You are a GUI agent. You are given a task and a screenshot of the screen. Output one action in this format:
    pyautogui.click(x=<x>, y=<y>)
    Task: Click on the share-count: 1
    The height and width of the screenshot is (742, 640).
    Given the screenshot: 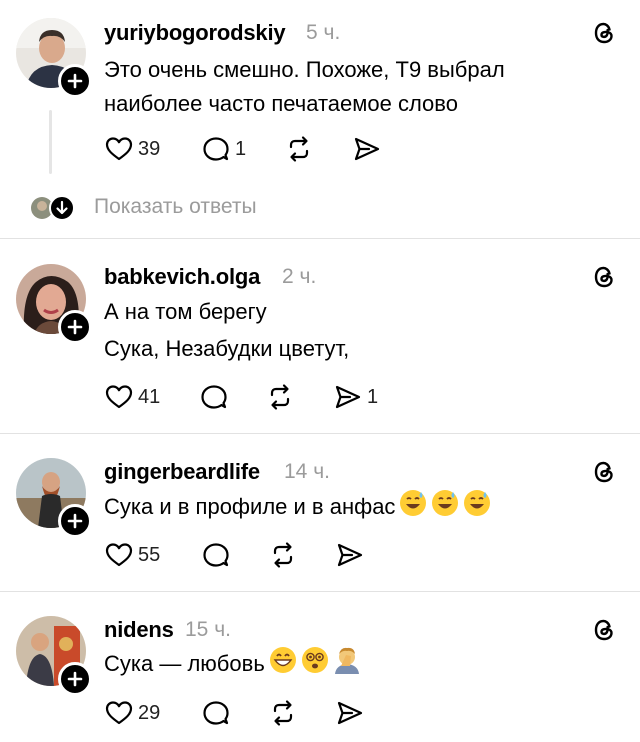 What is the action you would take?
    pyautogui.click(x=373, y=396)
    